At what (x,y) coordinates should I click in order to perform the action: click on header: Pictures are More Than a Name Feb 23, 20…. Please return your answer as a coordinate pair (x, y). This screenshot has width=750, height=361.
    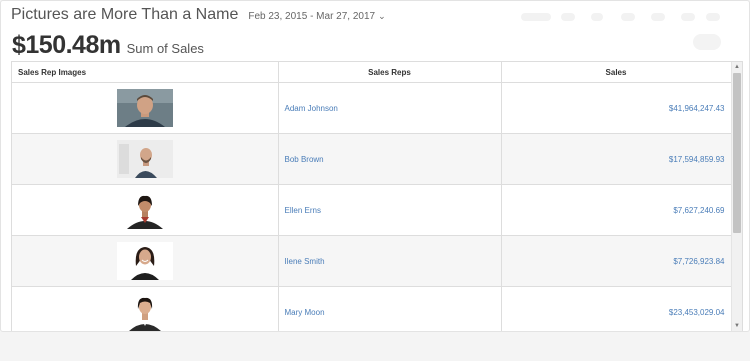
    Looking at the image, I should click on (198, 15).